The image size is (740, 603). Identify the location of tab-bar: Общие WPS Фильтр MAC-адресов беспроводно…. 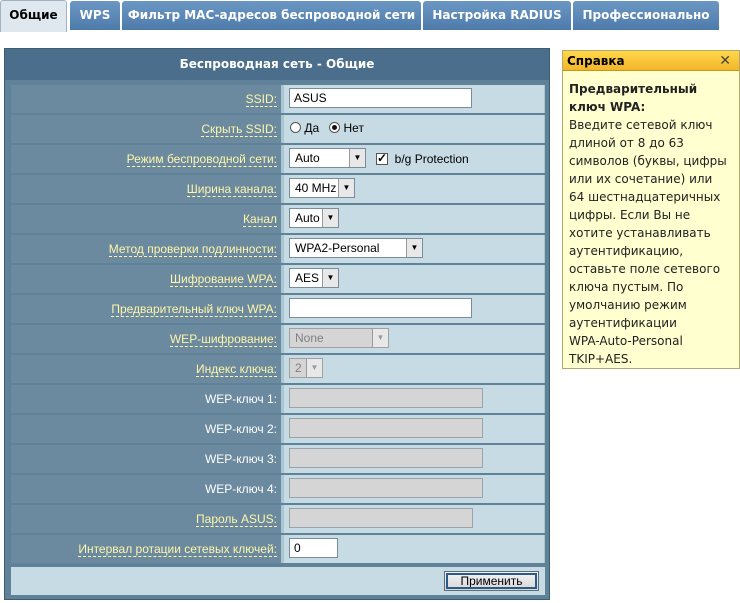
(370, 16).